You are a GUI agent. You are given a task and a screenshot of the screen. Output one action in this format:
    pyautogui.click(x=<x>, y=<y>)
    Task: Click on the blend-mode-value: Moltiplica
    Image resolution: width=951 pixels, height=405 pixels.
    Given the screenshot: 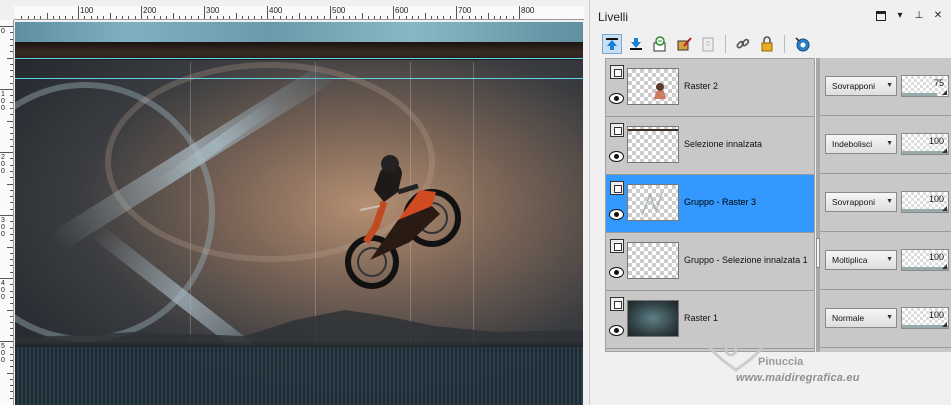 What is the action you would take?
    pyautogui.click(x=850, y=260)
    